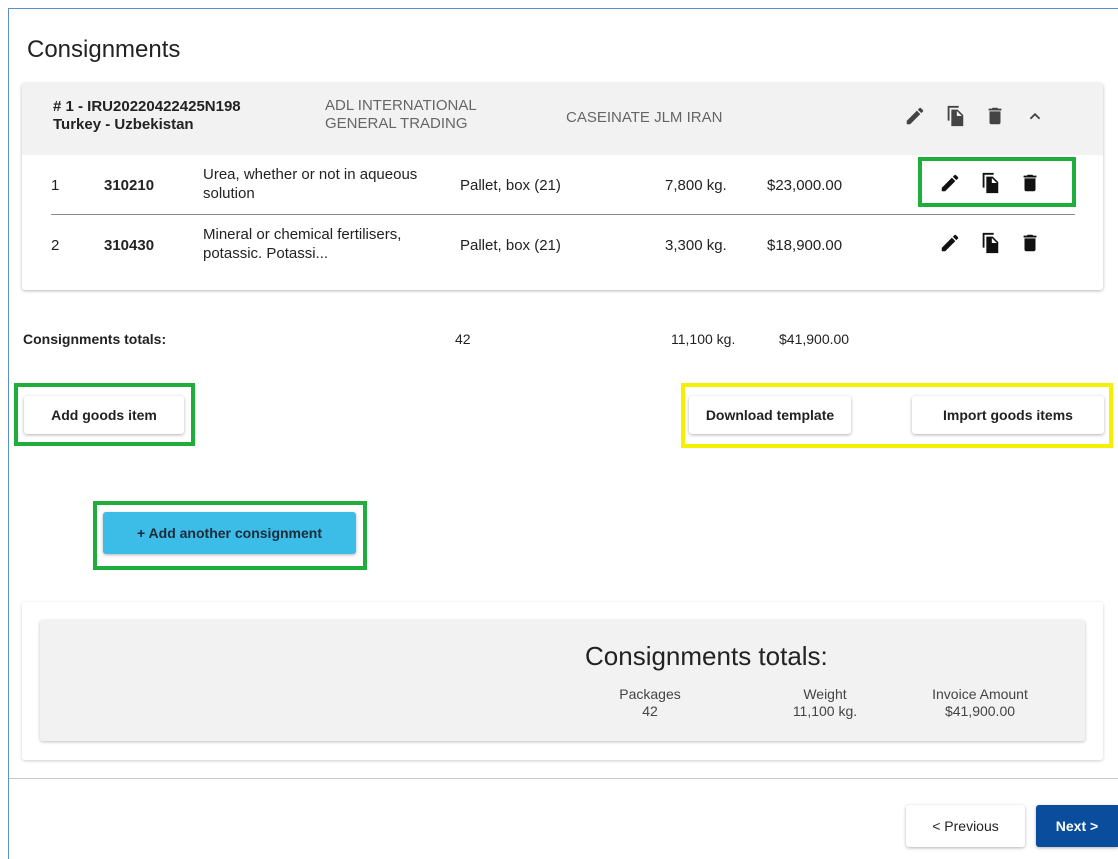 The height and width of the screenshot is (859, 1118). Describe the element at coordinates (706, 656) in the screenshot. I see `summary-title: Consignments totals:` at that location.